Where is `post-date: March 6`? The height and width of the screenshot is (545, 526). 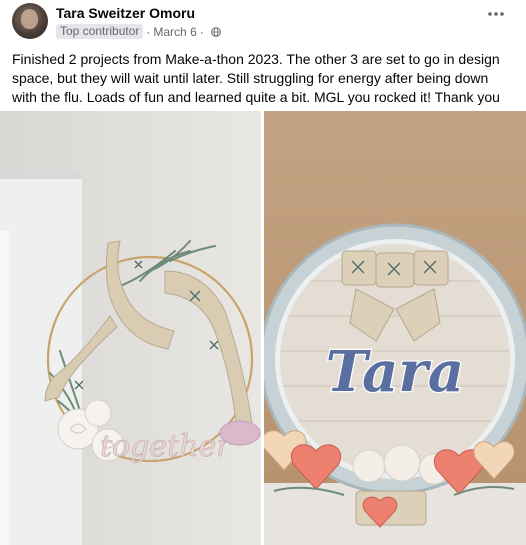 post-date: March 6 is located at coordinates (174, 32).